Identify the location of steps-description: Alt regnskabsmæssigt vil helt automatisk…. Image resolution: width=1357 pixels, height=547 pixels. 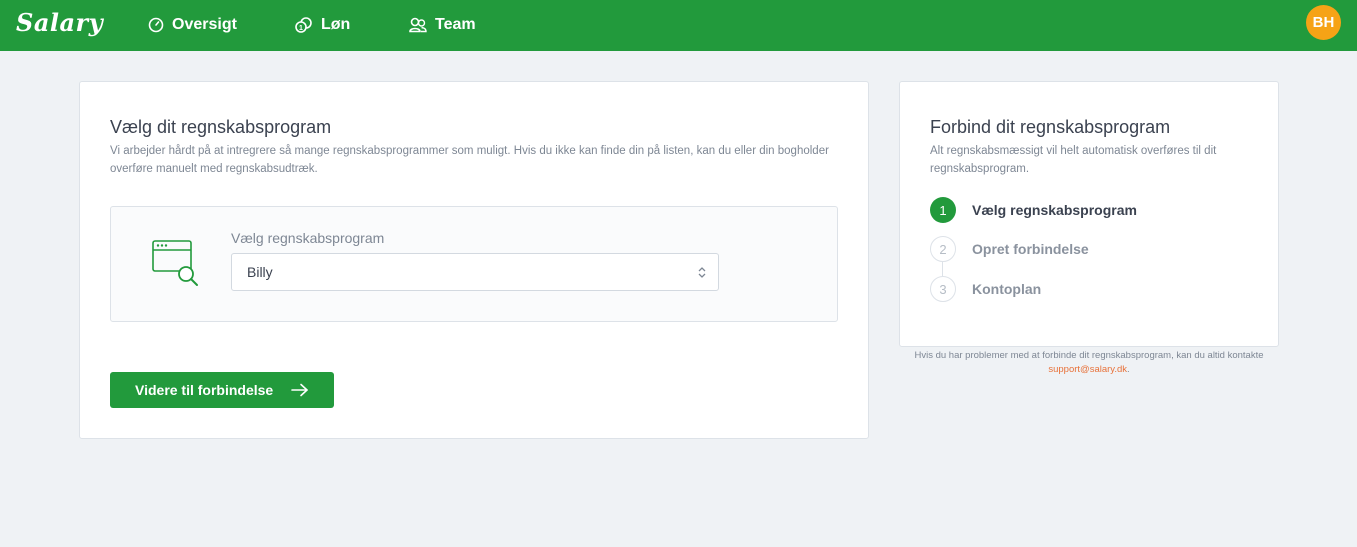
(1073, 160).